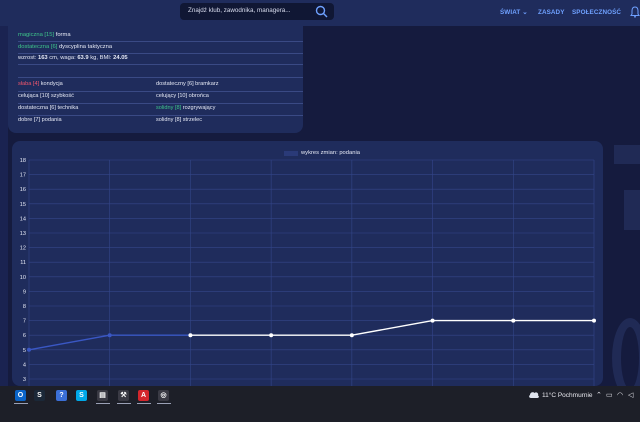 The image size is (640, 422). Describe the element at coordinates (198, 96) in the screenshot. I see `skill-name: obrońca` at that location.